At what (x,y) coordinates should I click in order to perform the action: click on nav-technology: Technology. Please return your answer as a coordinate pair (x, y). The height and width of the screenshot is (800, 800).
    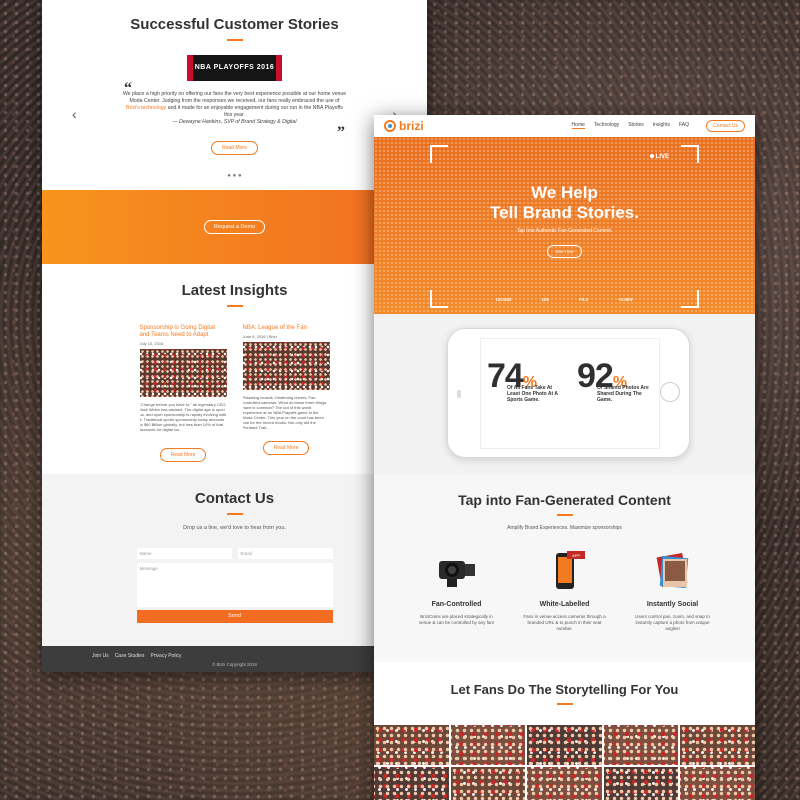
    Looking at the image, I should click on (606, 125).